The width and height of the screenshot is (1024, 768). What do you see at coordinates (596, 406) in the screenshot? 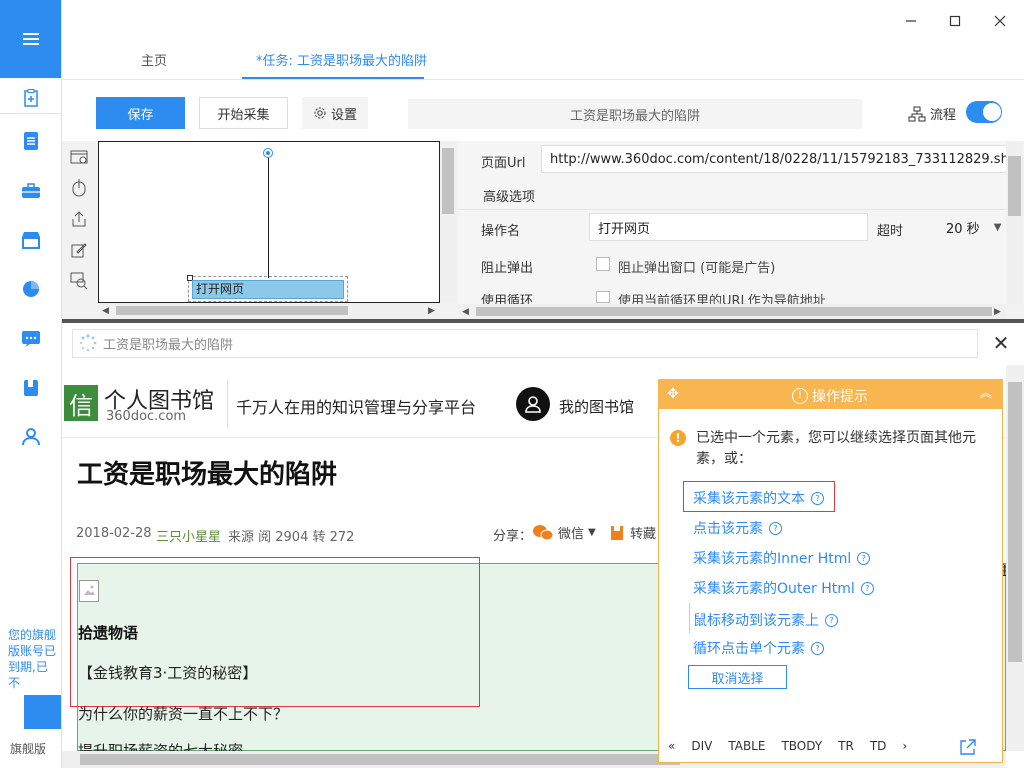
I see `my-library-link: 我的图书馆` at bounding box center [596, 406].